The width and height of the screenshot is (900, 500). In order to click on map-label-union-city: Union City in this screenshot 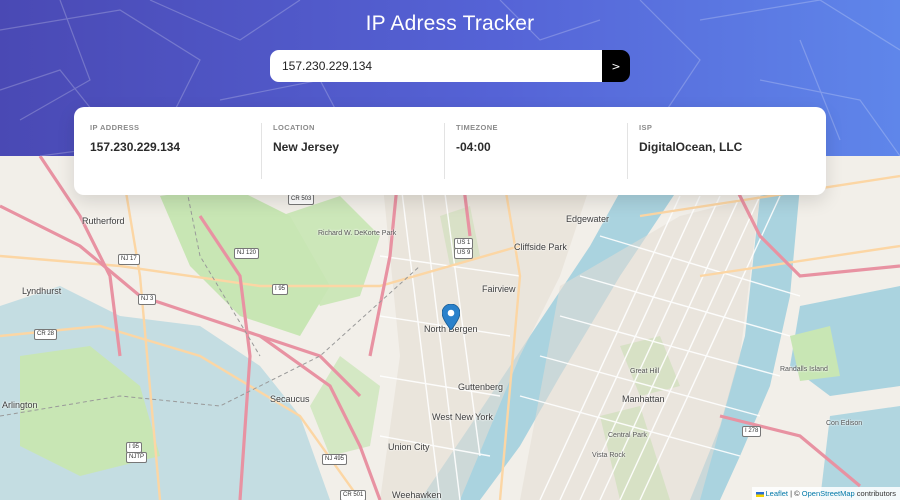, I will do `click(409, 447)`.